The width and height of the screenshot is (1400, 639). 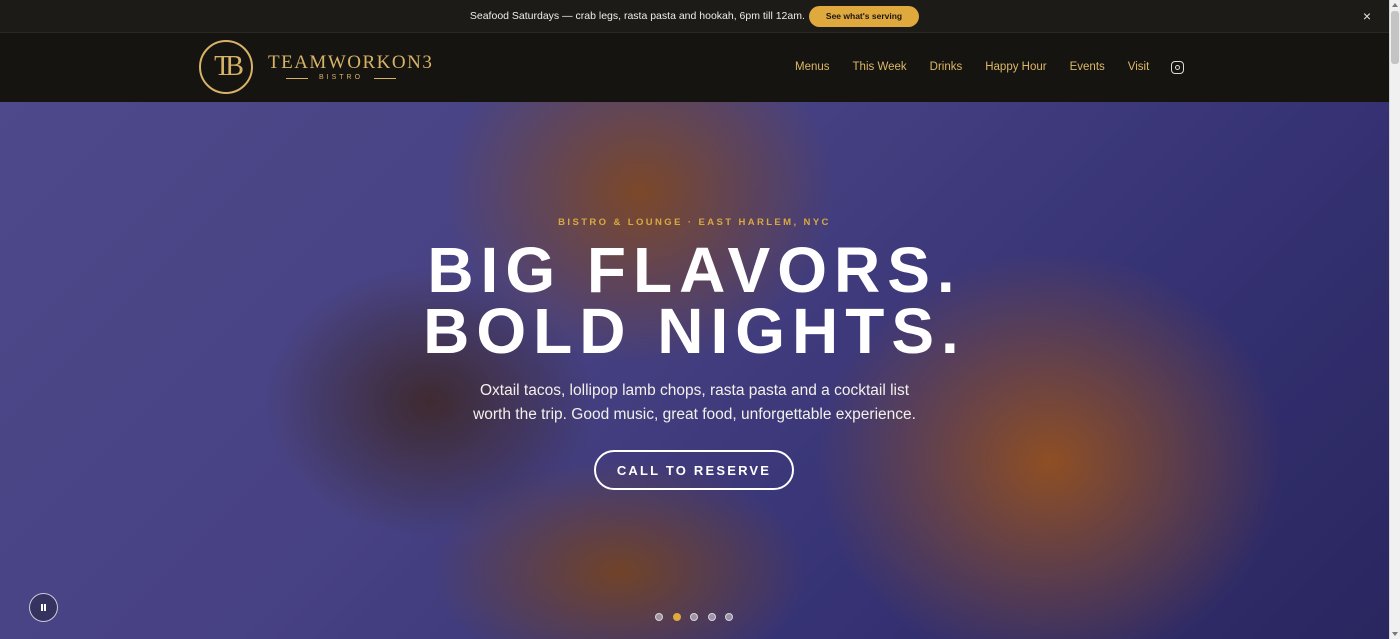 I want to click on hero-eyebrow: BISTRO & LOUNGE · EAST HARLEM, NYC, so click(x=694, y=222).